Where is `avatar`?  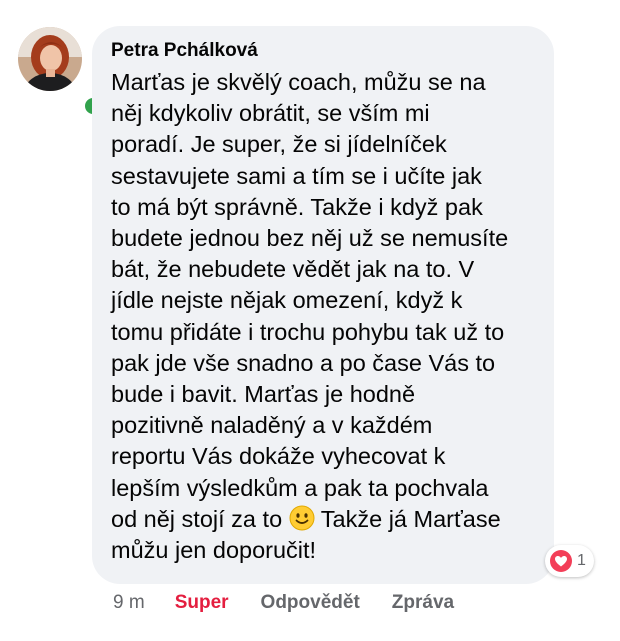 avatar is located at coordinates (61, 72).